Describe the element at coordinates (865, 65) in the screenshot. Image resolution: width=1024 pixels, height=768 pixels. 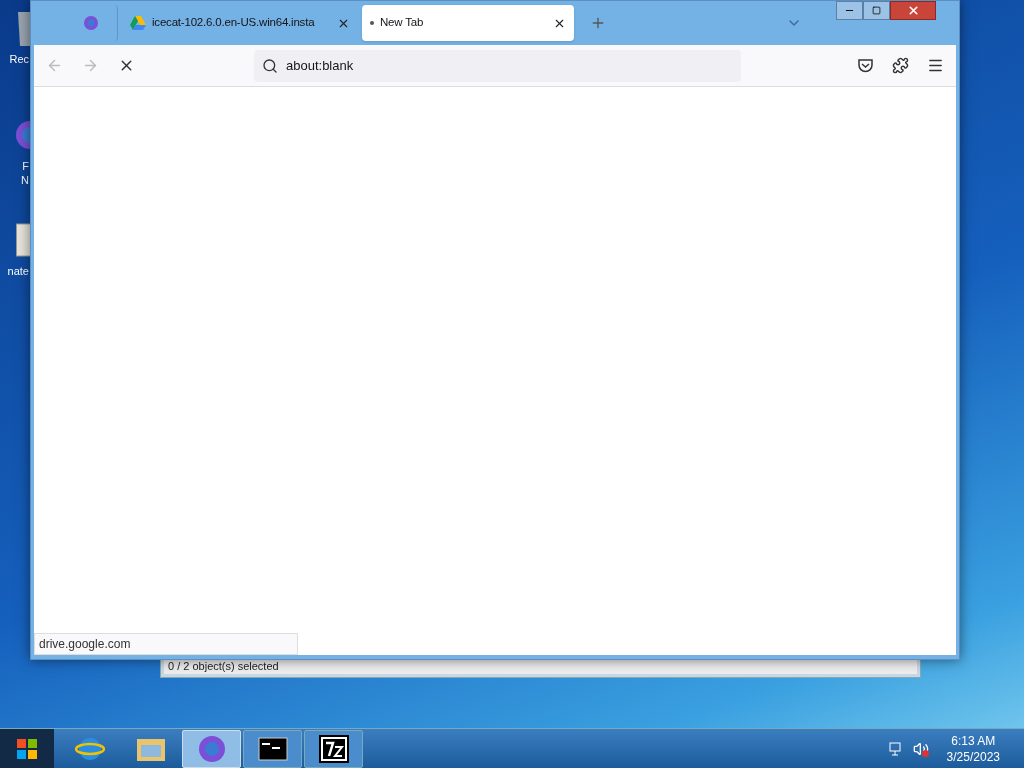
I see `pocket-icon` at that location.